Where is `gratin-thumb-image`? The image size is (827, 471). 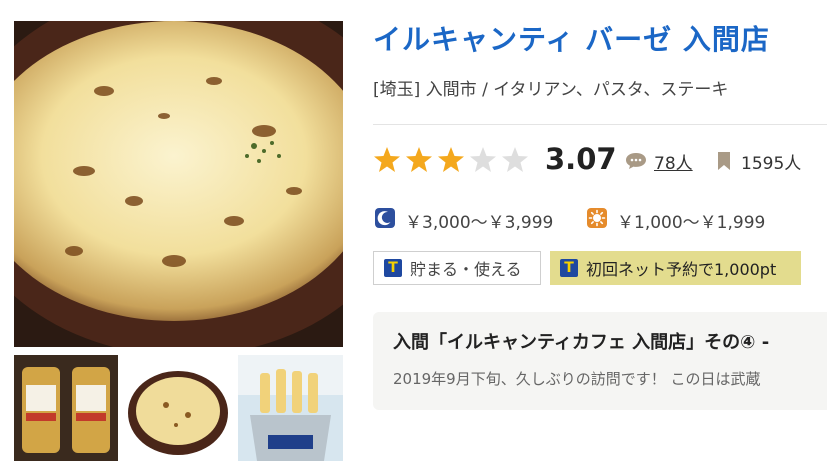
gratin-thumb-image is located at coordinates (178, 408).